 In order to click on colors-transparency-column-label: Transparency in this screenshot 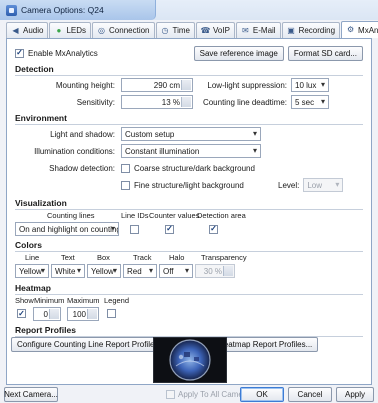, I will do `click(224, 257)`.